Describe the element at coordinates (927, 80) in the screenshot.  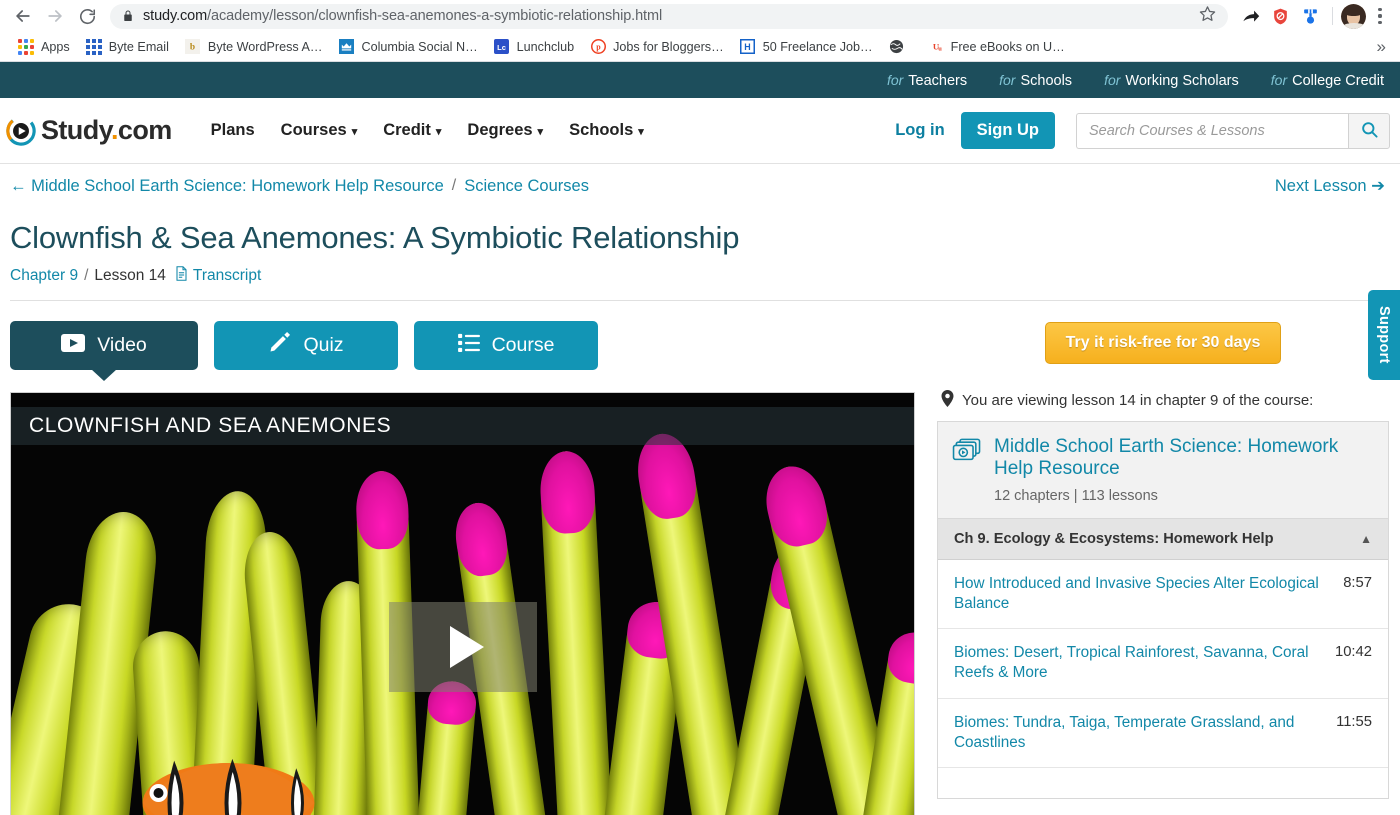
I see `topbar-link-teachers: for Teachers` at that location.